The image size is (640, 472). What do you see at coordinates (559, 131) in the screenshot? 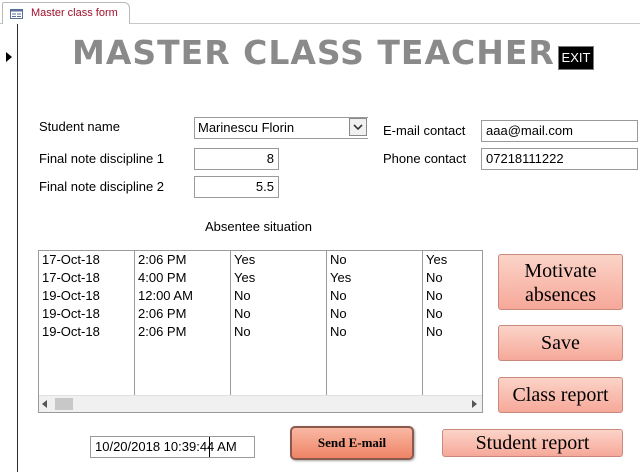
I see `email-input: aaa@mail.com` at bounding box center [559, 131].